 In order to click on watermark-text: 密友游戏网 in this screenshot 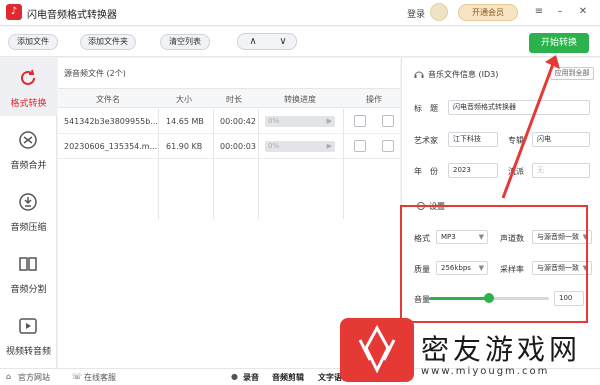, I will do `click(501, 349)`.